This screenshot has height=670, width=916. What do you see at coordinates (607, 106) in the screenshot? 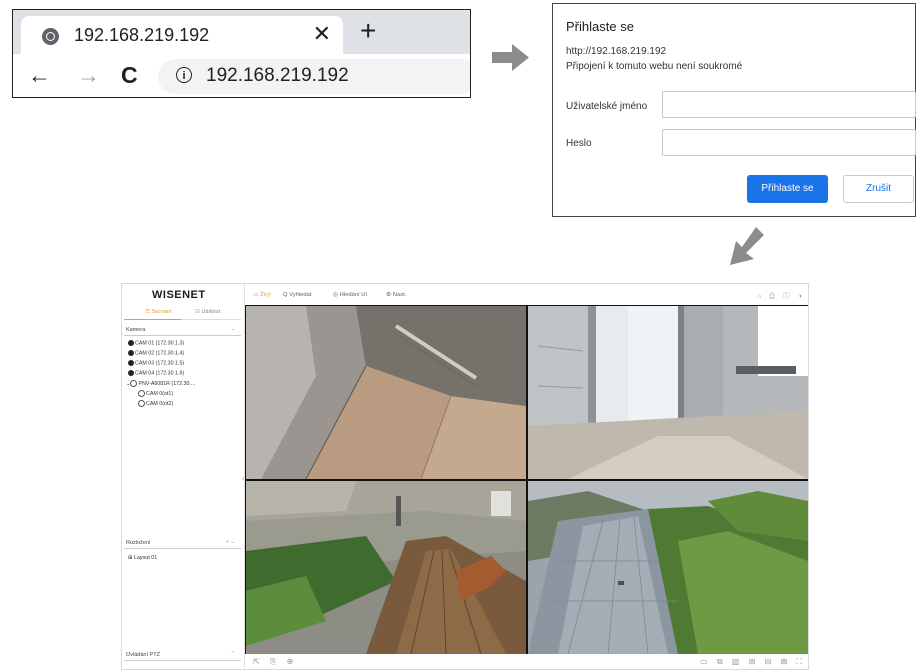
I see `username-label: Uživatelské jméno` at bounding box center [607, 106].